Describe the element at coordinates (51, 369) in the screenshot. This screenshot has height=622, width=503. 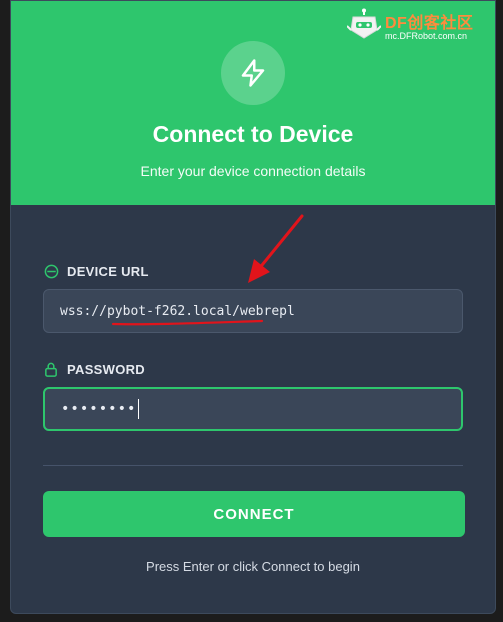
I see `lock-icon` at that location.